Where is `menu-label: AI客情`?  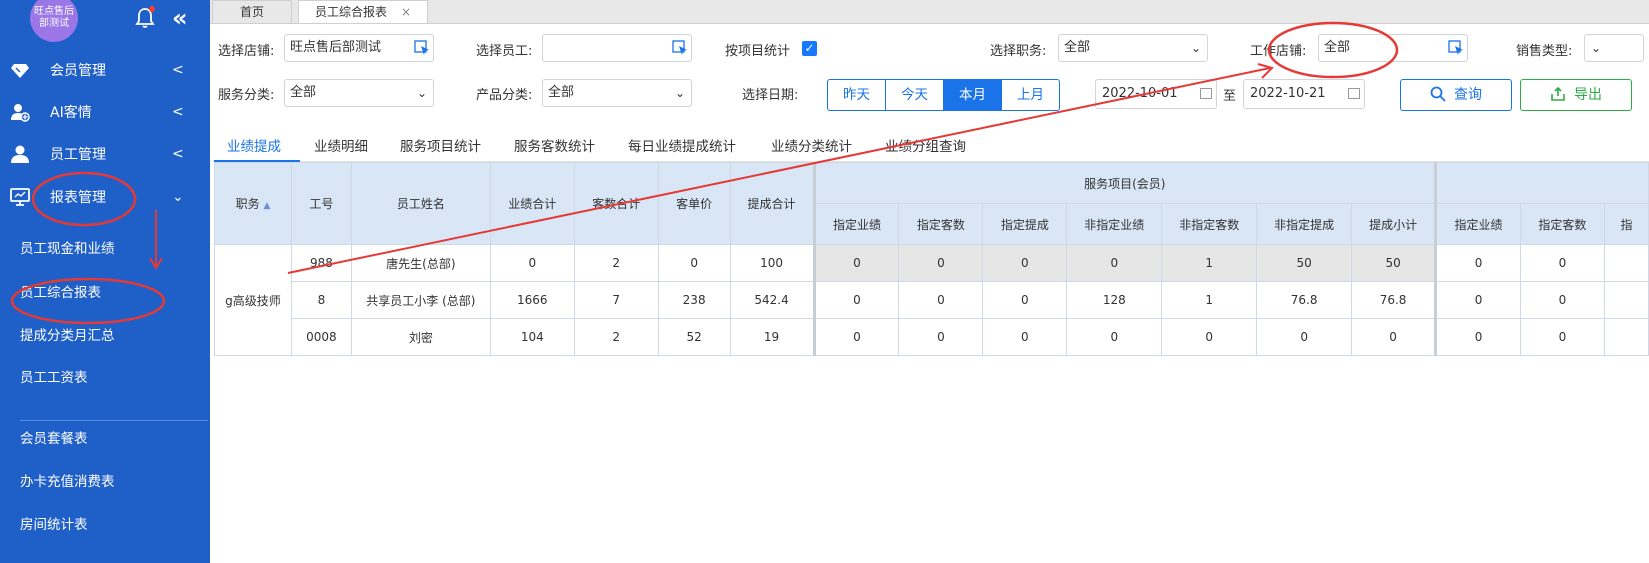
menu-label: AI客情 is located at coordinates (71, 113).